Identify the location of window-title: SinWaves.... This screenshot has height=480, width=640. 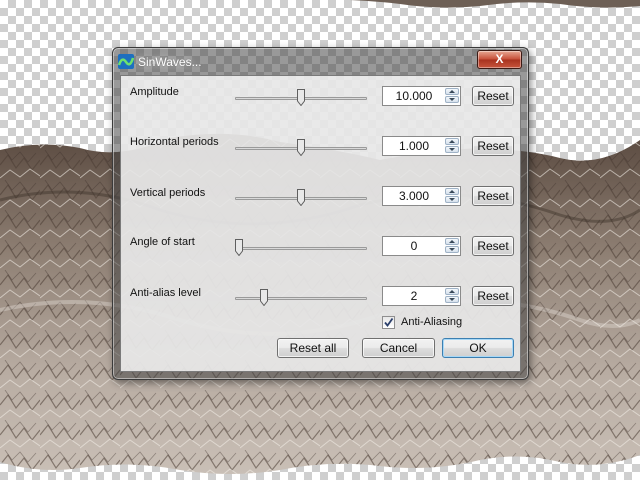
(170, 62).